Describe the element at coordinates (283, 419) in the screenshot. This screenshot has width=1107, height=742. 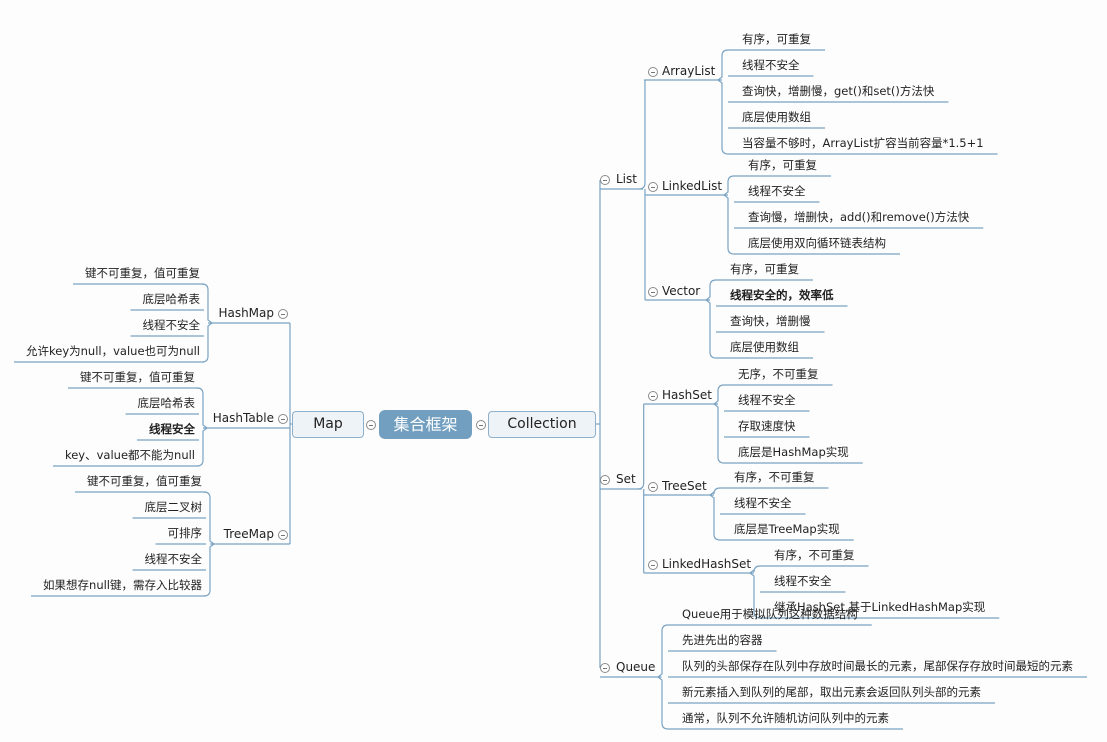
I see `collapse-hashtable-icon` at that location.